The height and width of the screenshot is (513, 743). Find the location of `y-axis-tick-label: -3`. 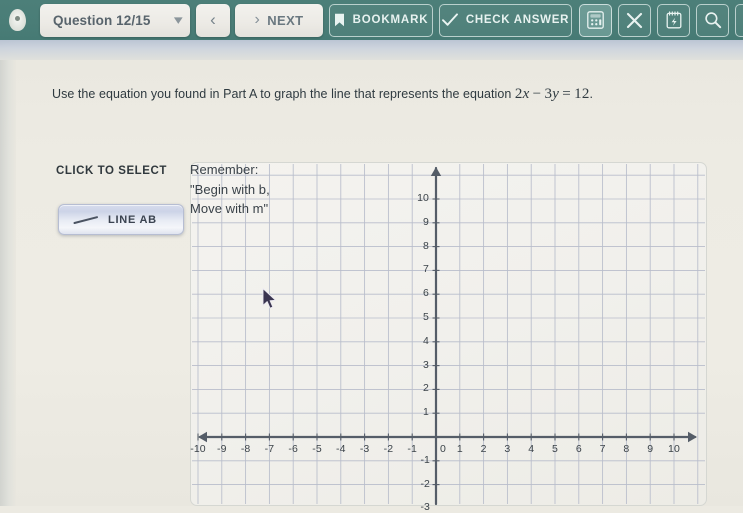

y-axis-tick-label: -3 is located at coordinates (425, 507).